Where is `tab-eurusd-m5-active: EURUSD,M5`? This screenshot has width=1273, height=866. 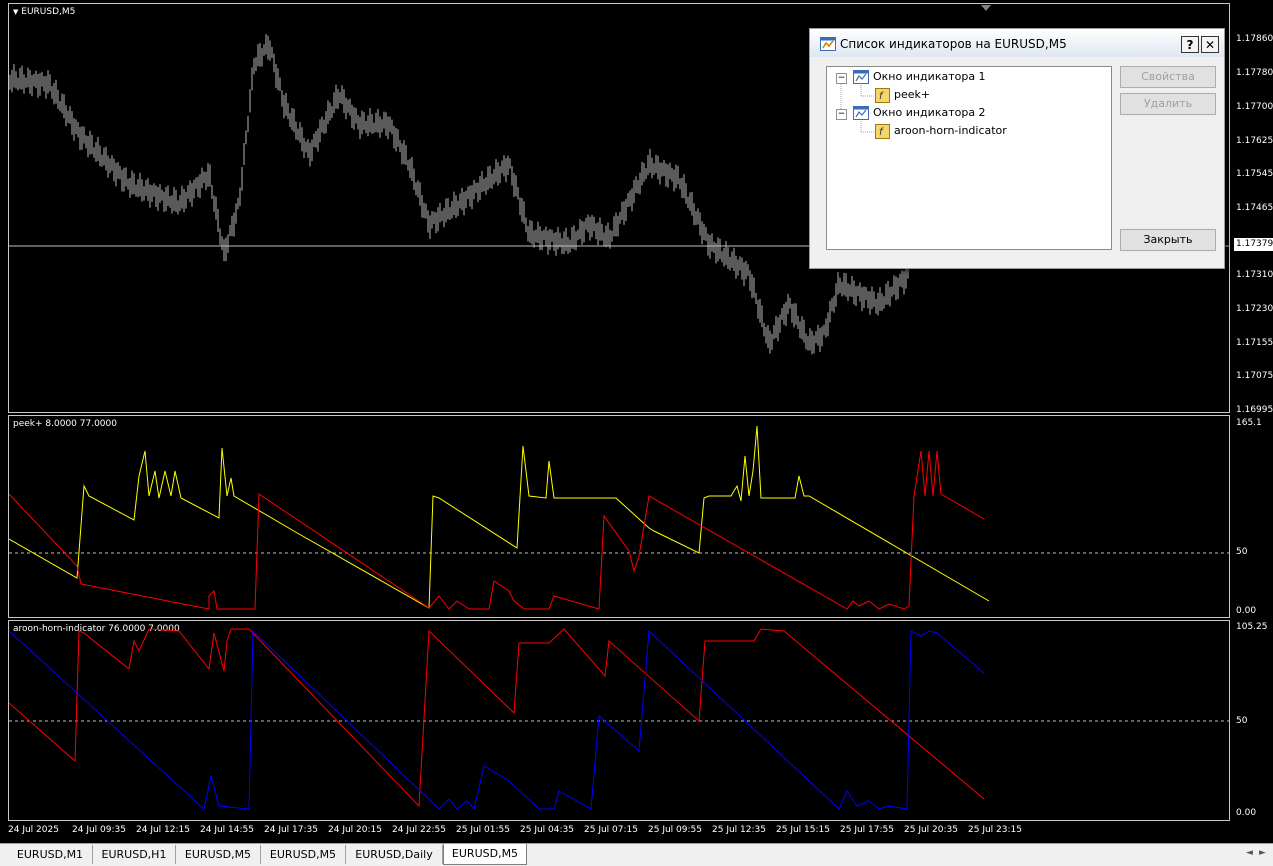
tab-eurusd-m5-active: EURUSD,M5 is located at coordinates (485, 854).